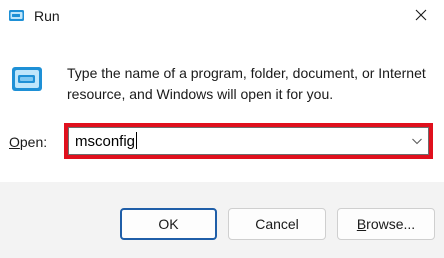 This screenshot has width=444, height=258. I want to click on close-button, so click(421, 17).